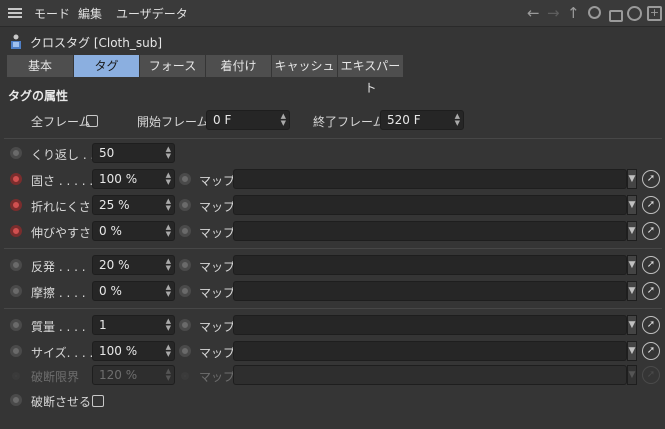  I want to click on stiffness-field: 100 % ▲ ▼, so click(133, 179).